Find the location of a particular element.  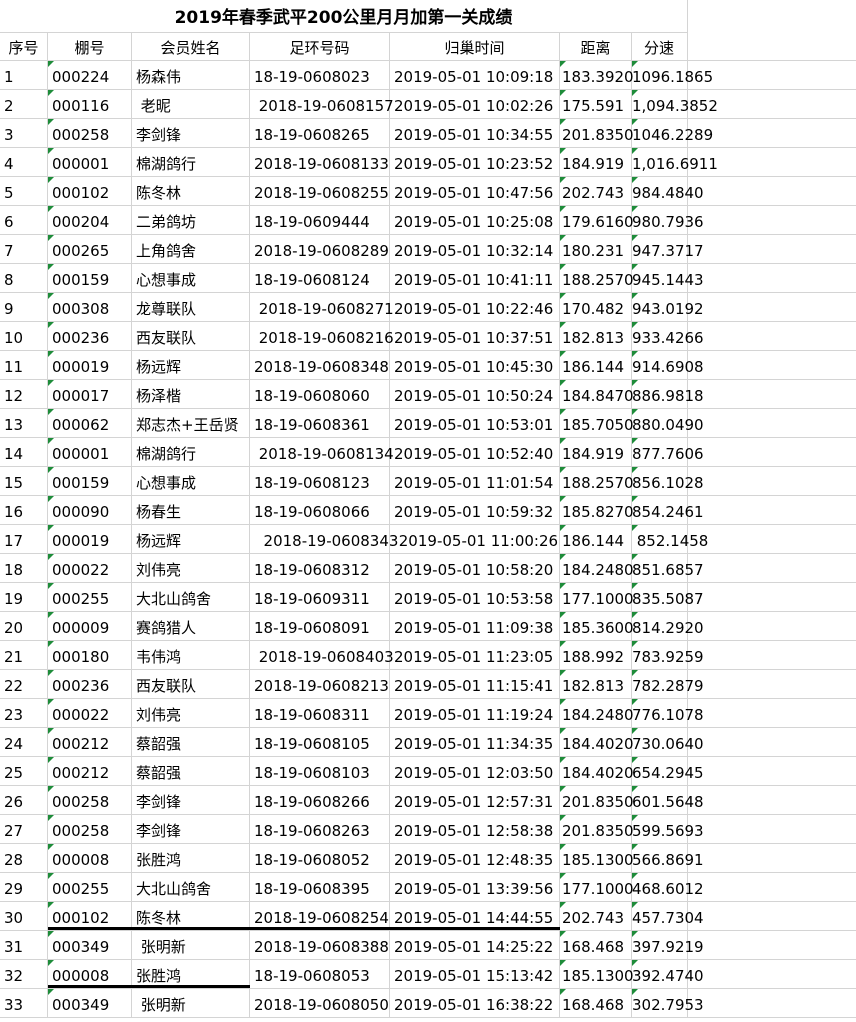

cell-index: 19 is located at coordinates (24, 597).